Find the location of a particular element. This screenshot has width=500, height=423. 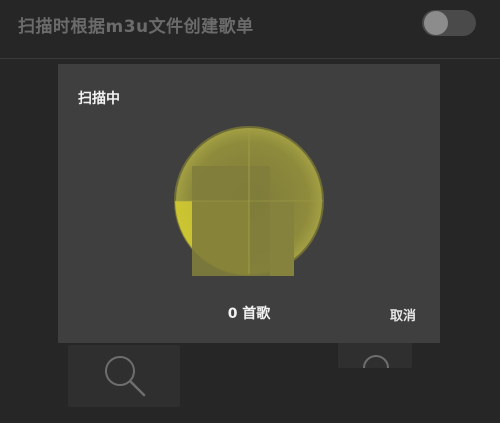

background-search-button is located at coordinates (124, 376).